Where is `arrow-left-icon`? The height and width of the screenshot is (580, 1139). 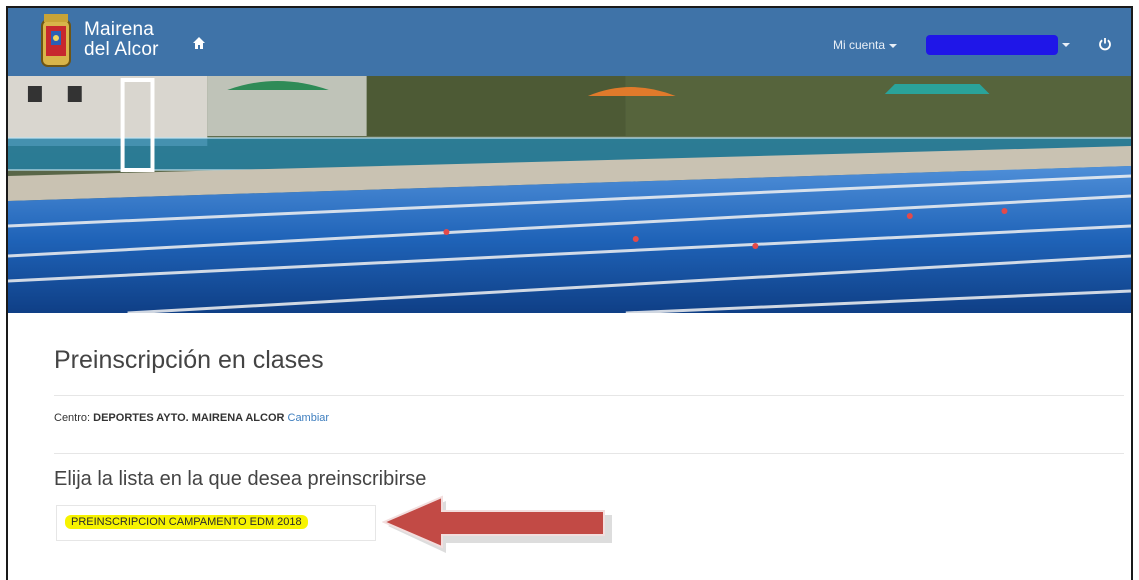
arrow-left-icon is located at coordinates (497, 524).